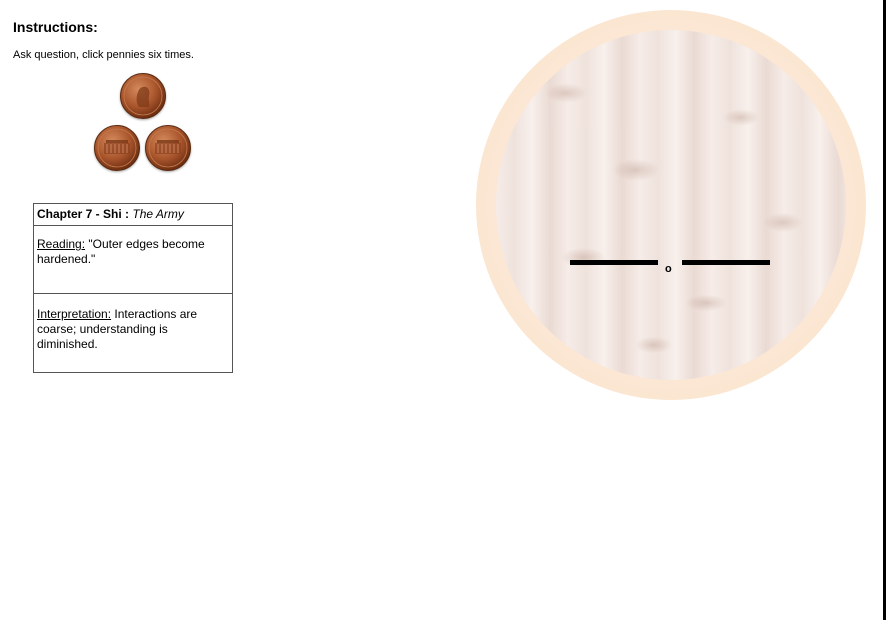 This screenshot has width=886, height=620. I want to click on instructions-heading: Instructions:, so click(55, 27).